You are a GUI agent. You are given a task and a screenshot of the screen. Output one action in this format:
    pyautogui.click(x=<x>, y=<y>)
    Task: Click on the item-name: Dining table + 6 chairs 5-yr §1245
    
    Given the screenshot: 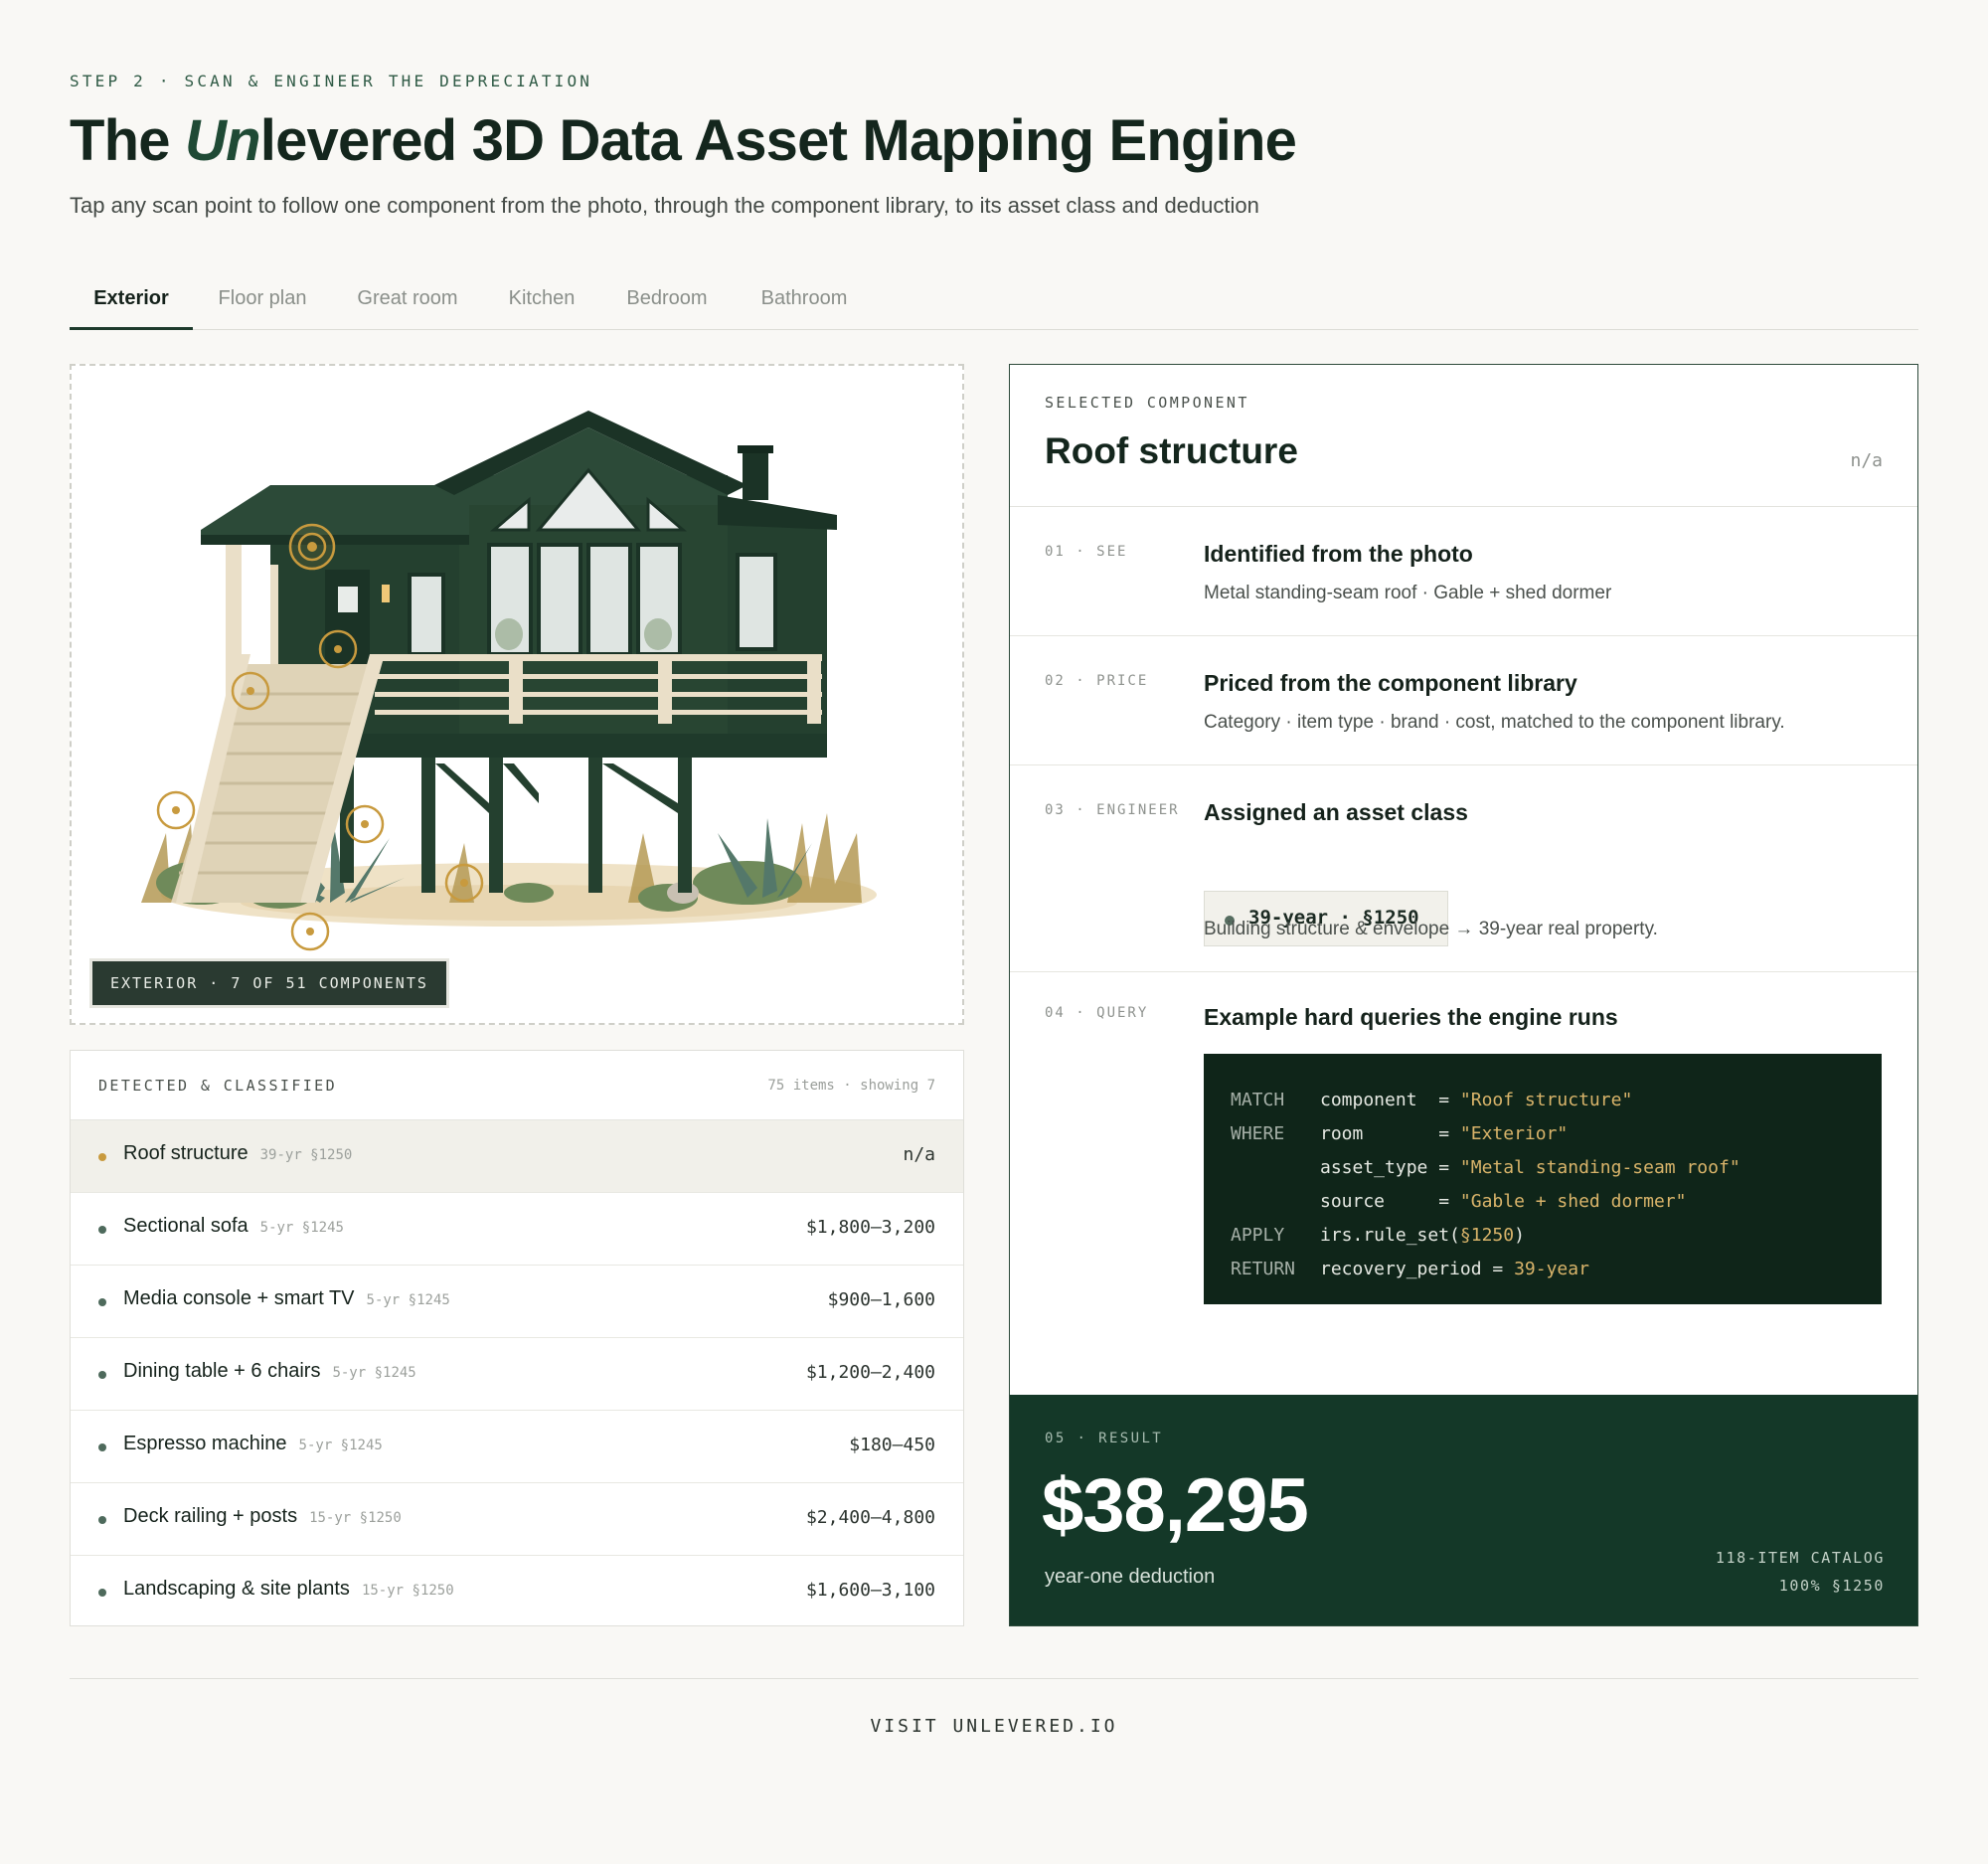 What is the action you would take?
    pyautogui.click(x=269, y=1371)
    